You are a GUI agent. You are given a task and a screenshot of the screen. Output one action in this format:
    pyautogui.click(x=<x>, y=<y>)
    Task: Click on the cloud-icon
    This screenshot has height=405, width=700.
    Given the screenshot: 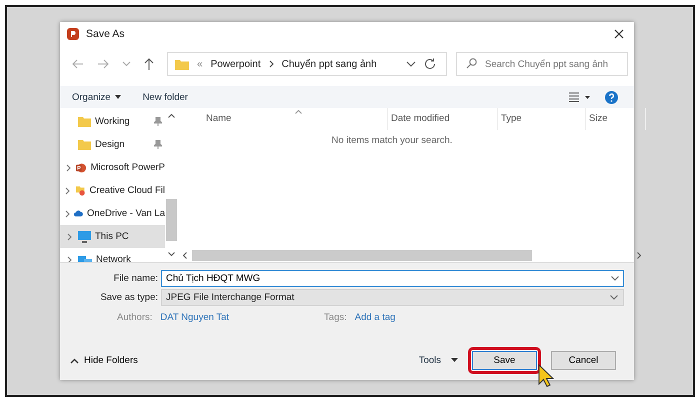 What is the action you would take?
    pyautogui.click(x=79, y=213)
    